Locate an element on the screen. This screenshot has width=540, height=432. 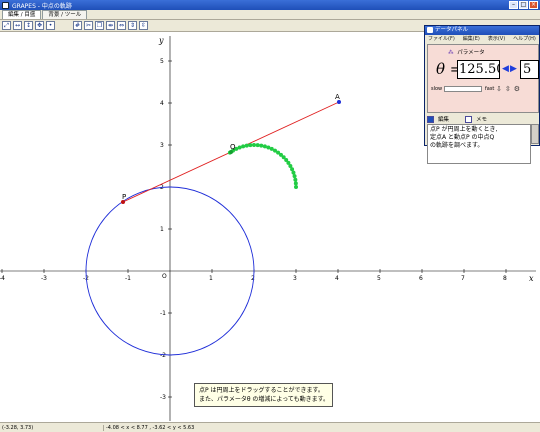
grid-icon: # is located at coordinates (77, 25).